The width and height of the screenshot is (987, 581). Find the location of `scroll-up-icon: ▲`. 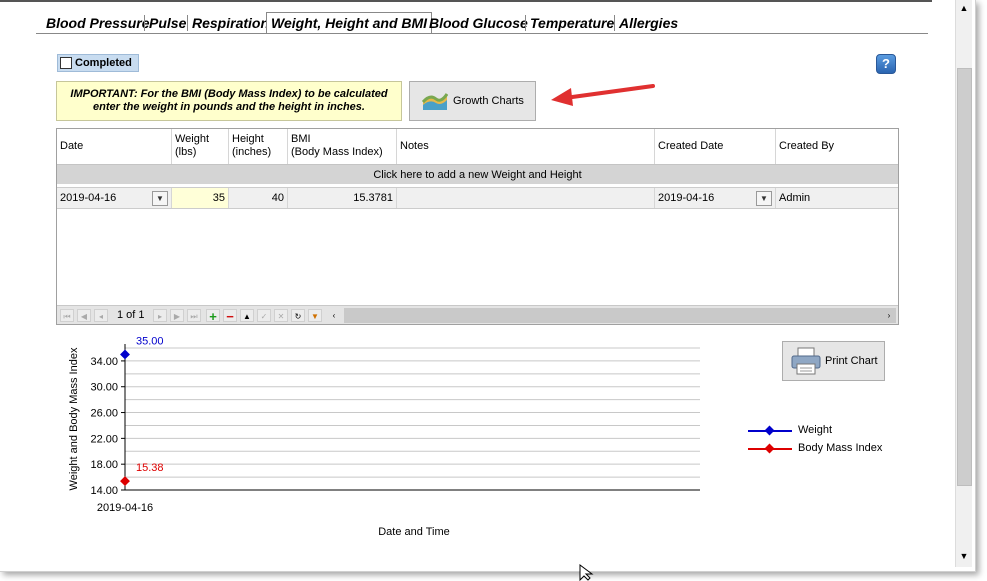

scroll-up-icon: ▲ is located at coordinates (964, 8).